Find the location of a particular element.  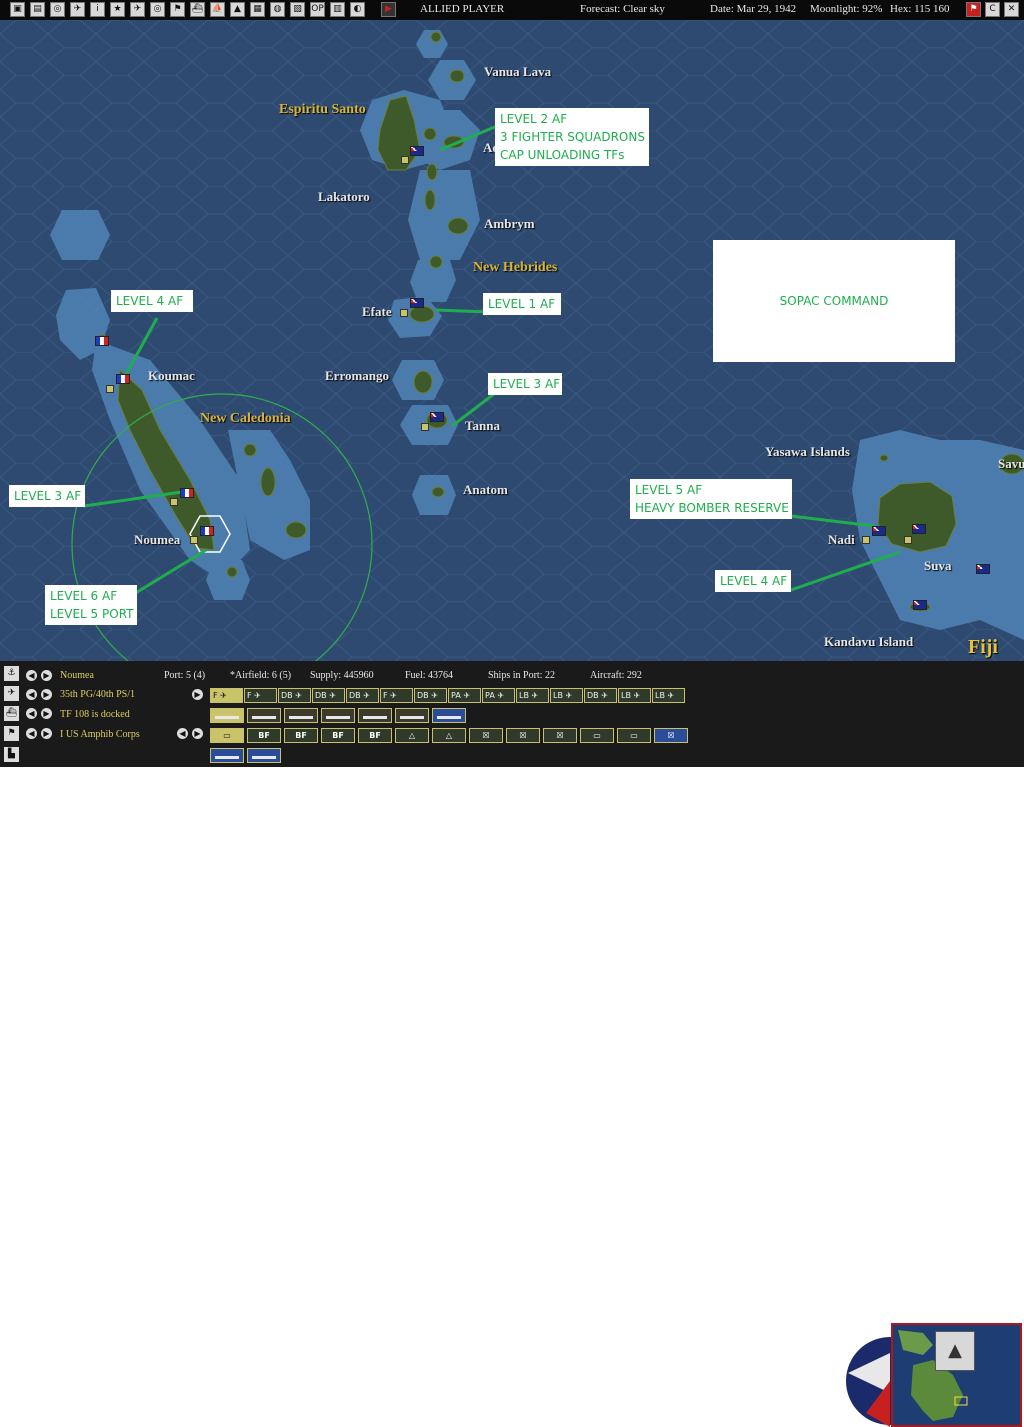

close-icon: ✕ is located at coordinates (1011, 9).